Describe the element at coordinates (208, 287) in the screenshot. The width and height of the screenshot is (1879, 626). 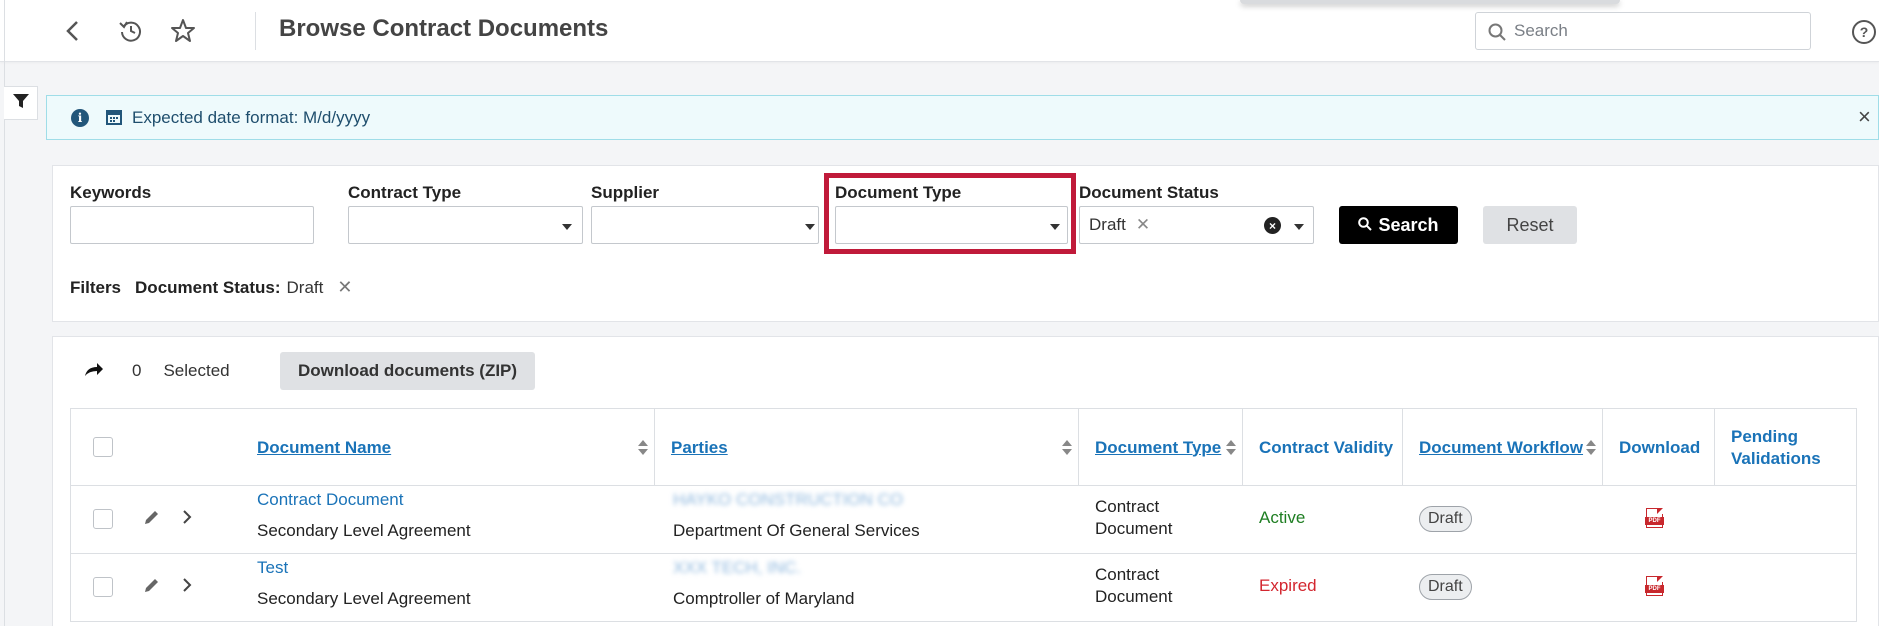
I see `active-filter-key: Document Status:` at that location.